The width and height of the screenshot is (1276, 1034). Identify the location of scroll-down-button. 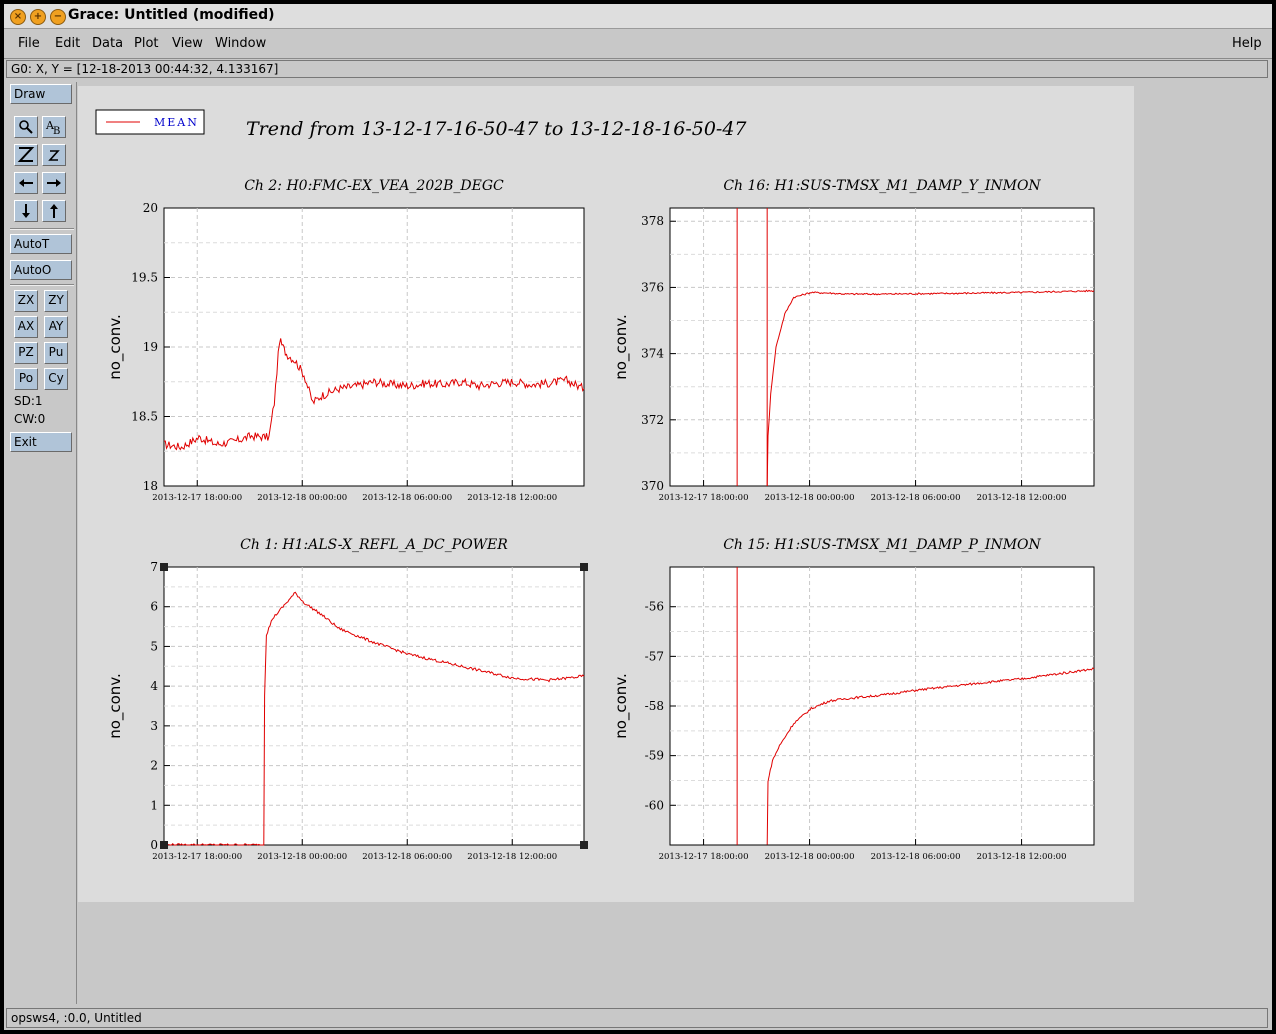
(26, 211).